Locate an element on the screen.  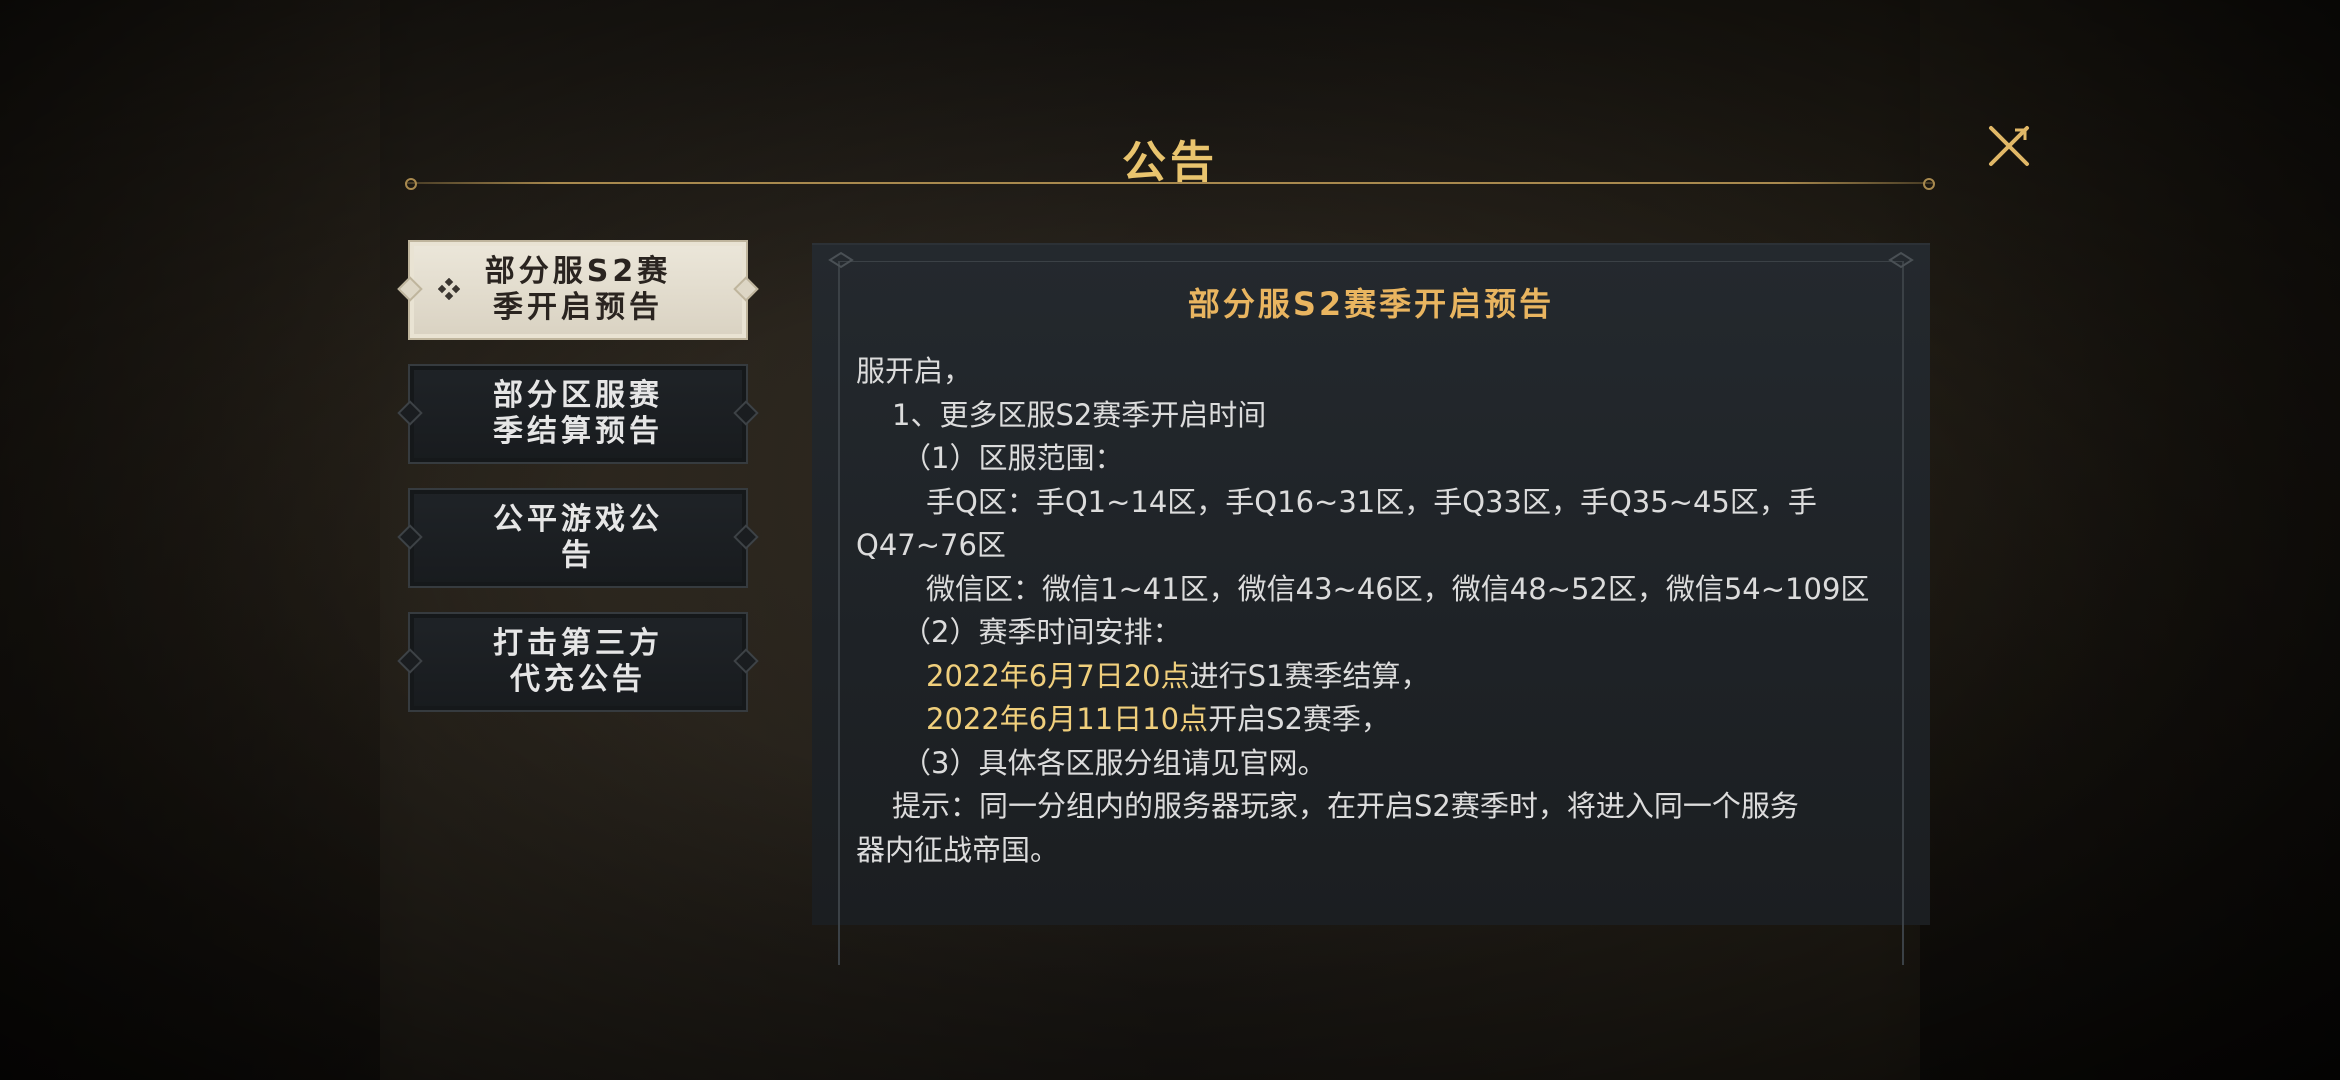
sidebar-item-season-settlement: 部分区服赛 季结算预告 is located at coordinates (578, 414).